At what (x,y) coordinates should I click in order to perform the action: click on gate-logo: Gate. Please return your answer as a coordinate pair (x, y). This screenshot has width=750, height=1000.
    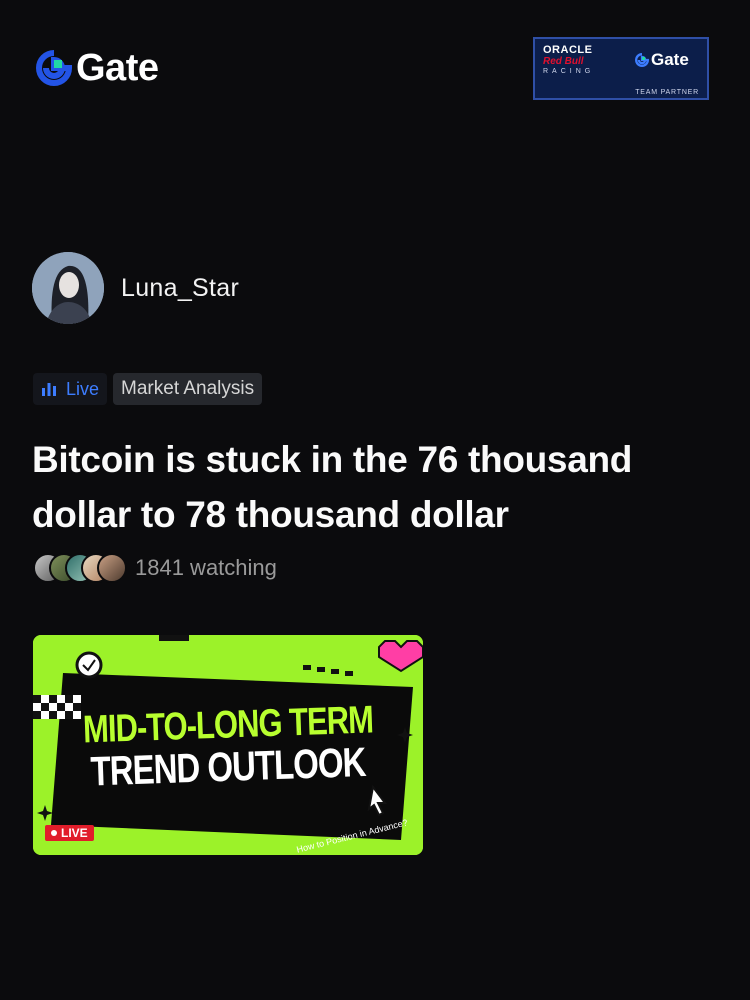
    Looking at the image, I should click on (97, 68).